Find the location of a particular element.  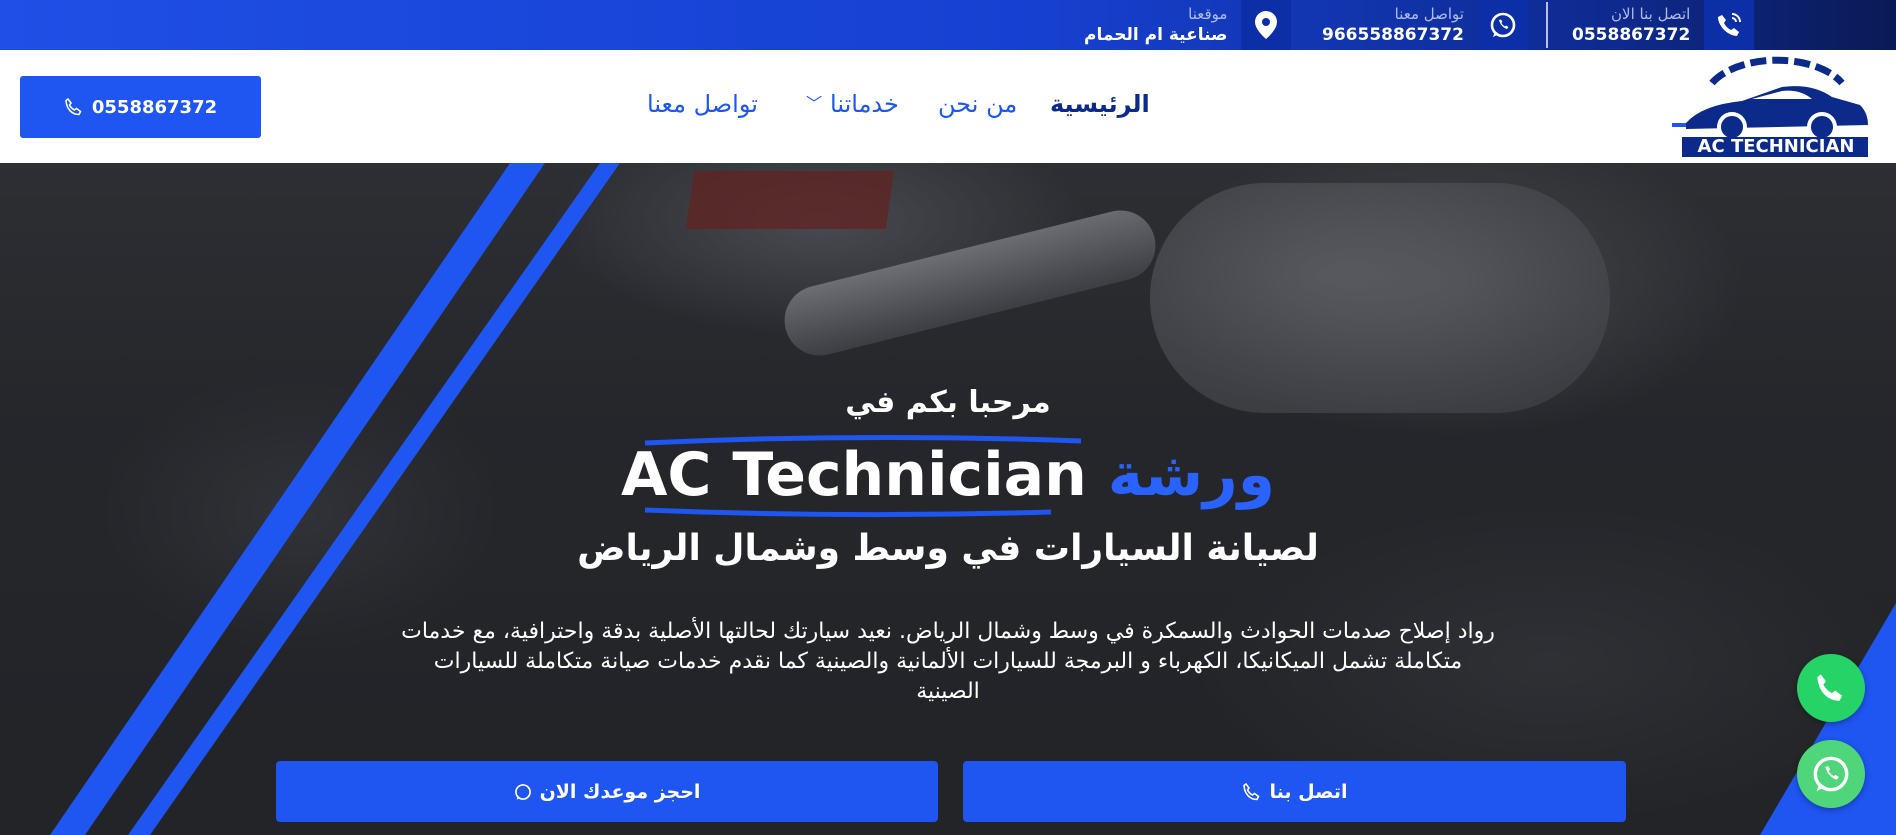

hero-title-brand: AC Technician is located at coordinates (853, 475).